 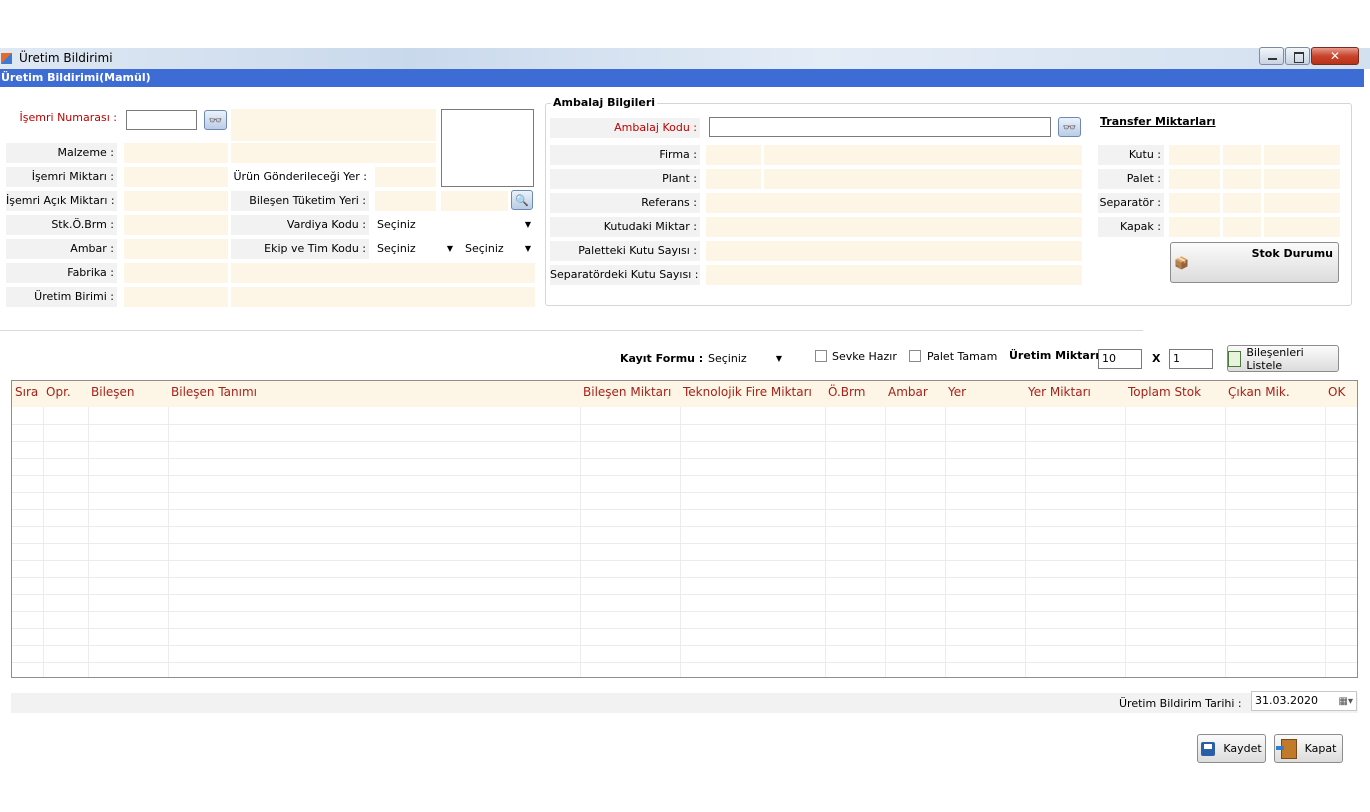 I want to click on kapat-button: Kapat, so click(x=1308, y=748).